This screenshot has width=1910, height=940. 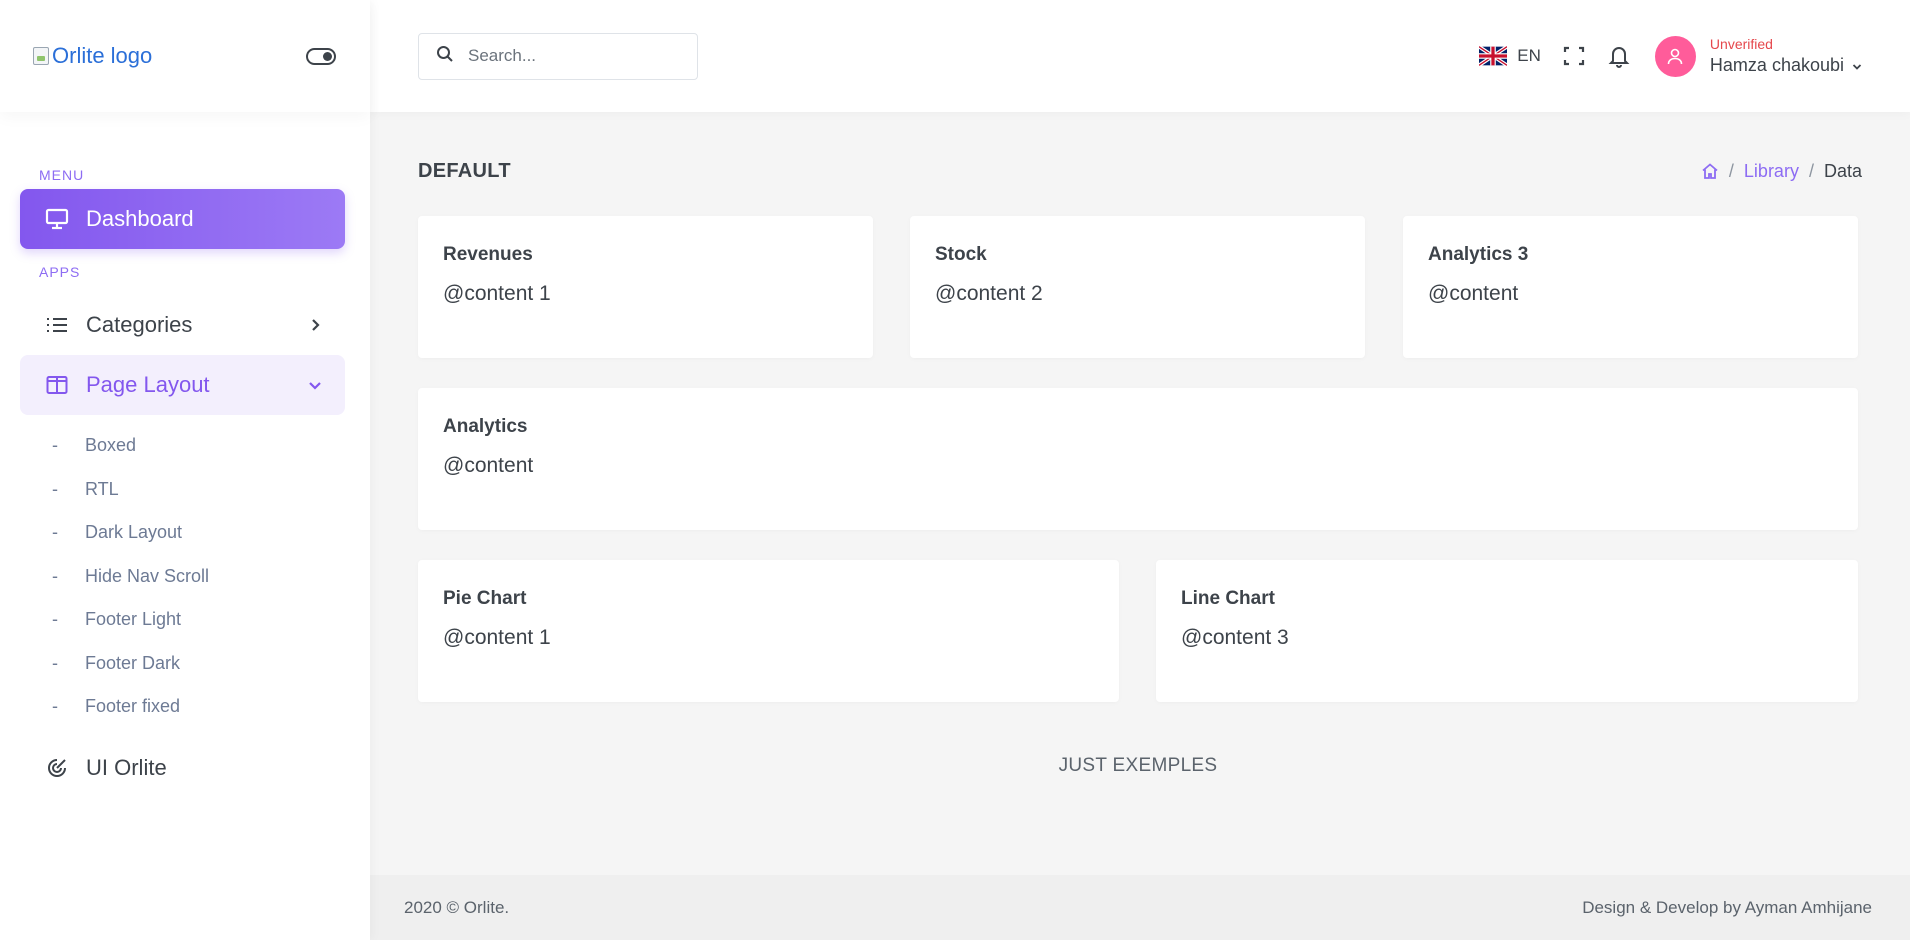 What do you see at coordinates (1493, 56) in the screenshot?
I see `uk-flag-icon` at bounding box center [1493, 56].